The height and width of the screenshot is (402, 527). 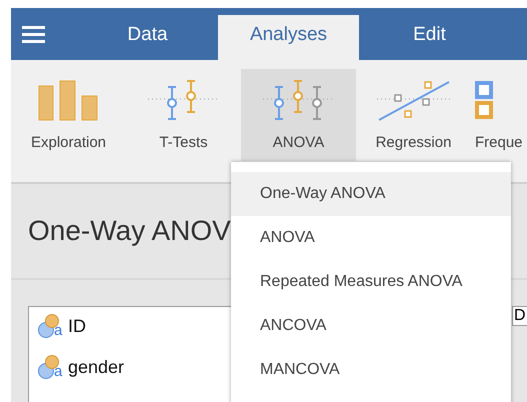 What do you see at coordinates (147, 37) in the screenshot?
I see `tab: Data` at bounding box center [147, 37].